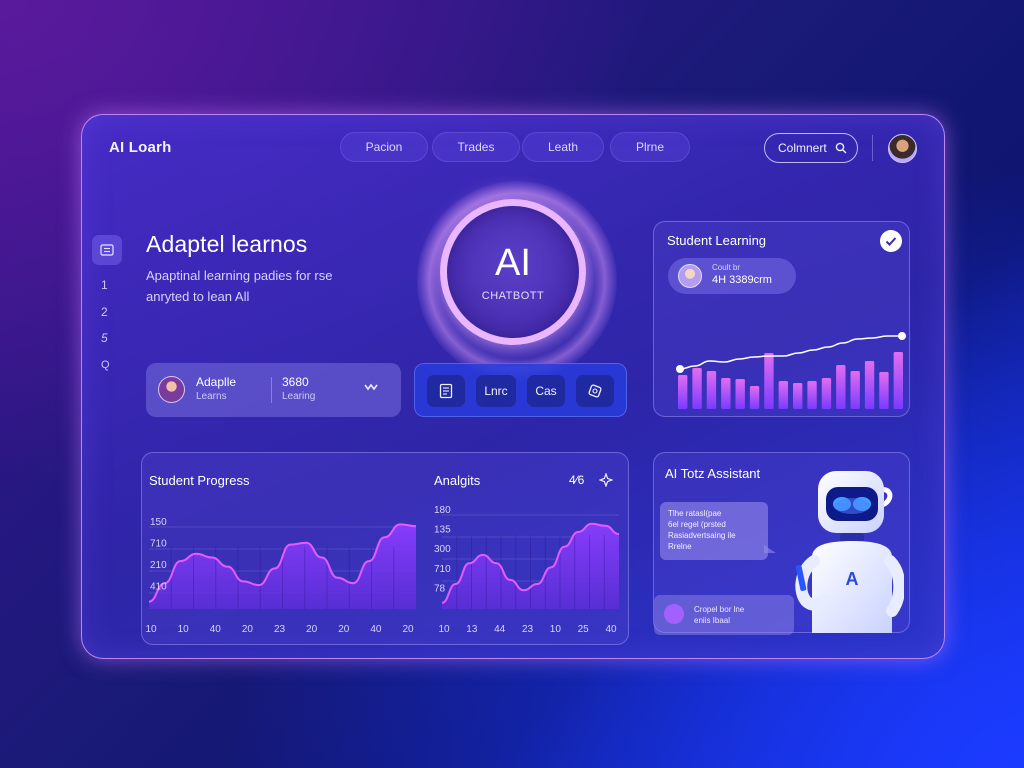 The image size is (1024, 768). I want to click on trend-start-point, so click(680, 369).